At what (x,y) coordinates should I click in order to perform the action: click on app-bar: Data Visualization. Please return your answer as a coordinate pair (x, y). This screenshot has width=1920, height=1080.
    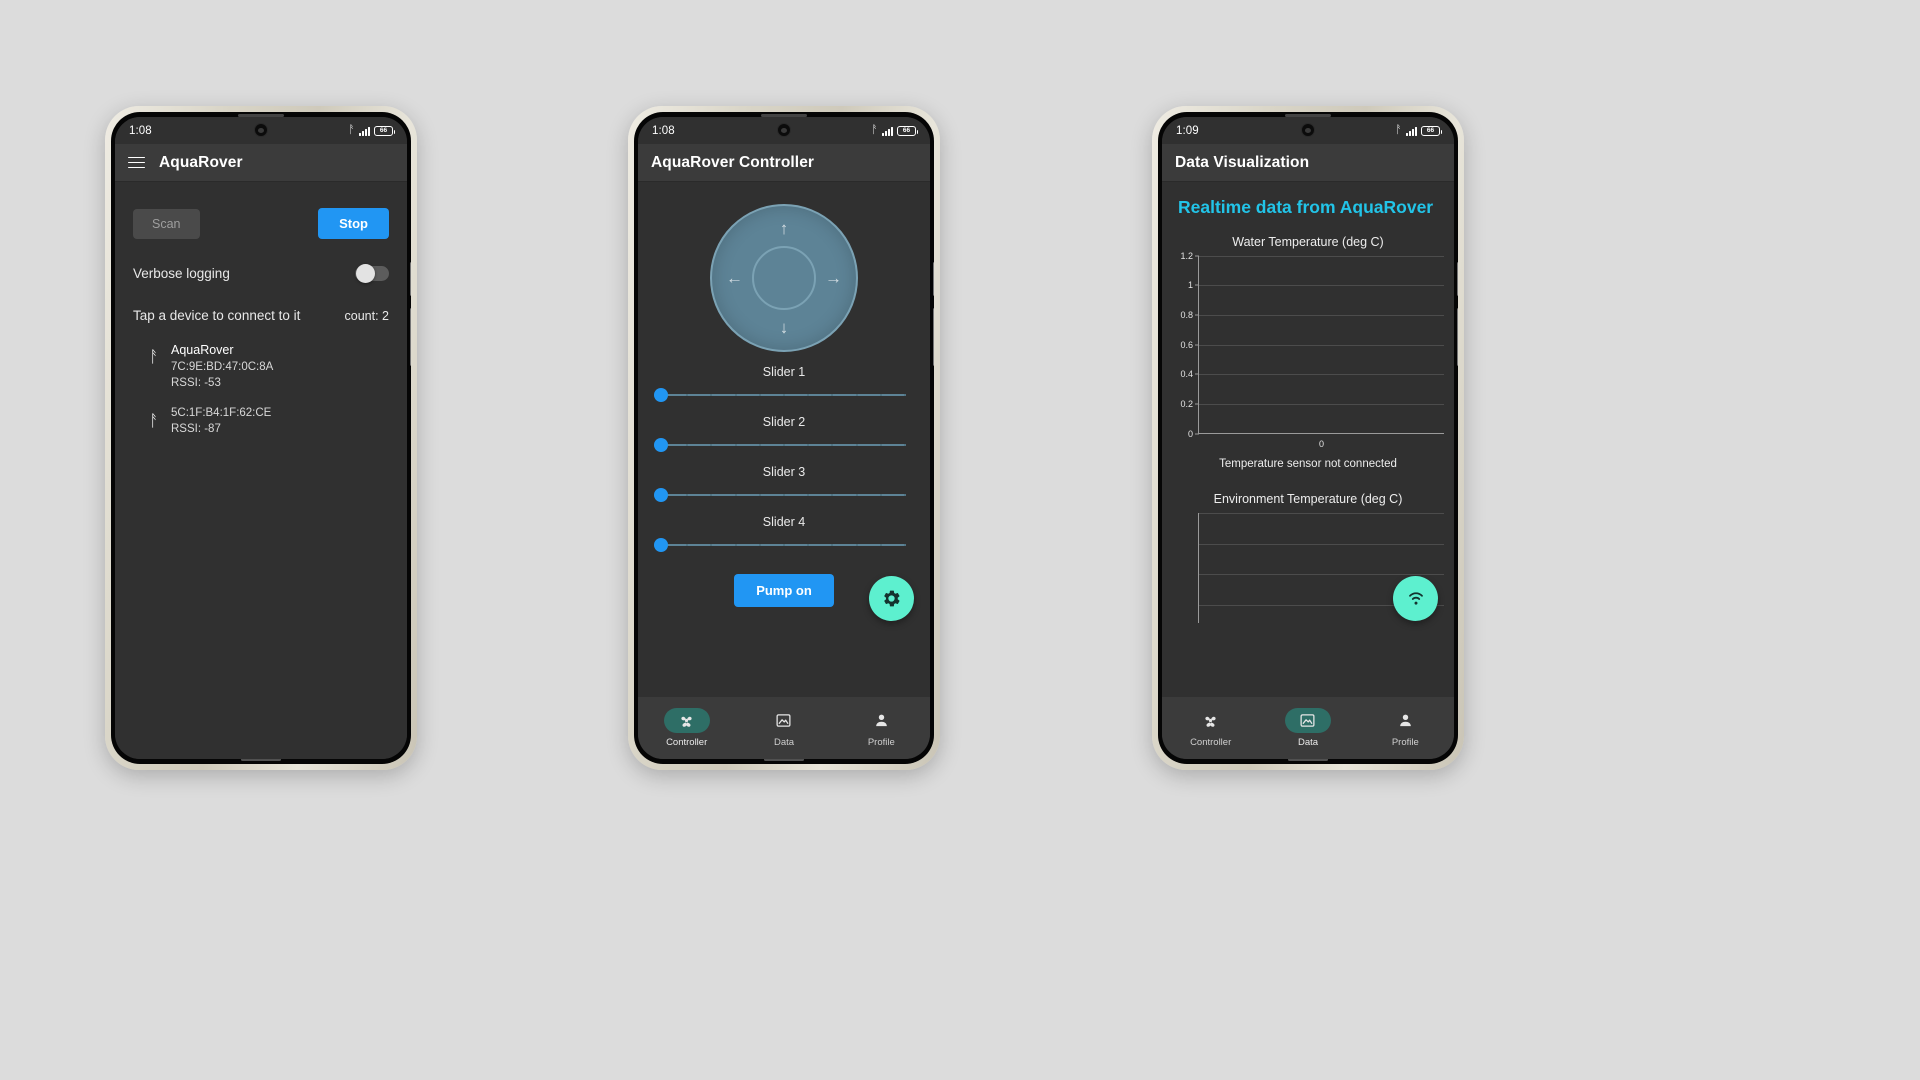
    Looking at the image, I should click on (1308, 163).